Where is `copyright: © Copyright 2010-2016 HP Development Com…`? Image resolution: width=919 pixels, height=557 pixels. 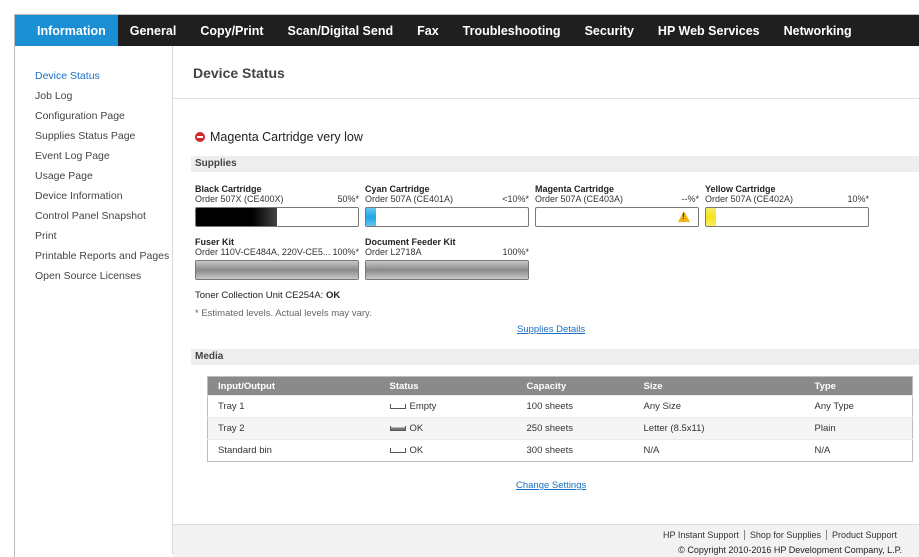 copyright: © Copyright 2010-2016 HP Development Com… is located at coordinates (790, 550).